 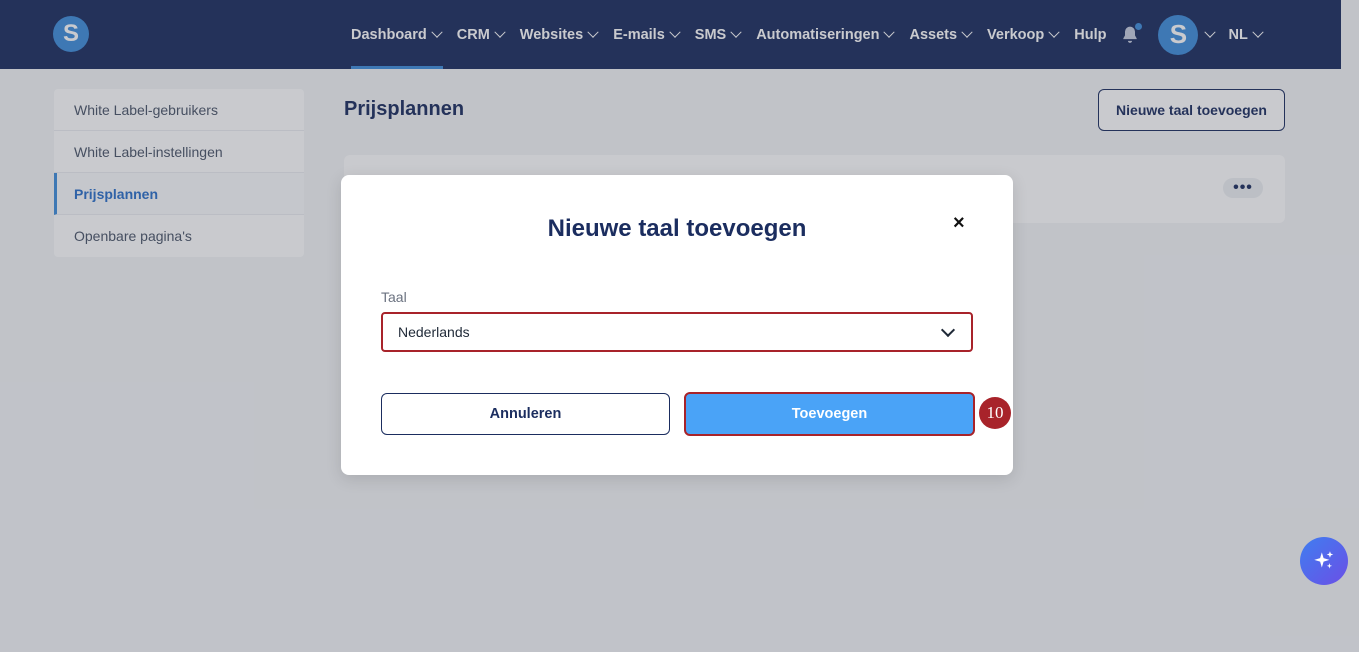 I want to click on language-field-label: Taal, so click(x=394, y=297).